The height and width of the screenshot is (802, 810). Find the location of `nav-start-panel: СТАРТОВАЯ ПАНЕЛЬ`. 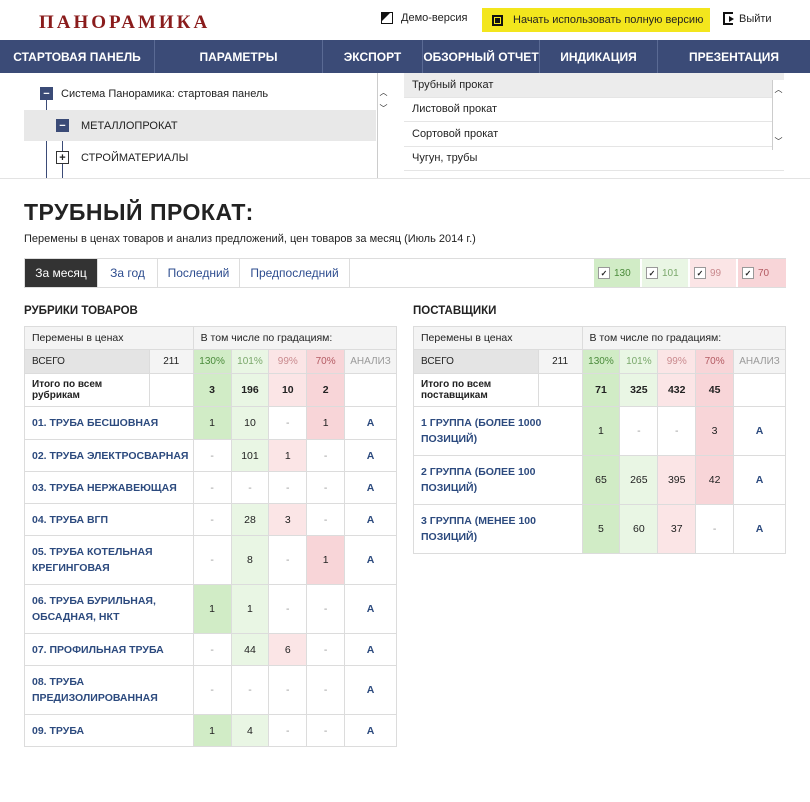

nav-start-panel: СТАРТОВАЯ ПАНЕЛЬ is located at coordinates (77, 56).